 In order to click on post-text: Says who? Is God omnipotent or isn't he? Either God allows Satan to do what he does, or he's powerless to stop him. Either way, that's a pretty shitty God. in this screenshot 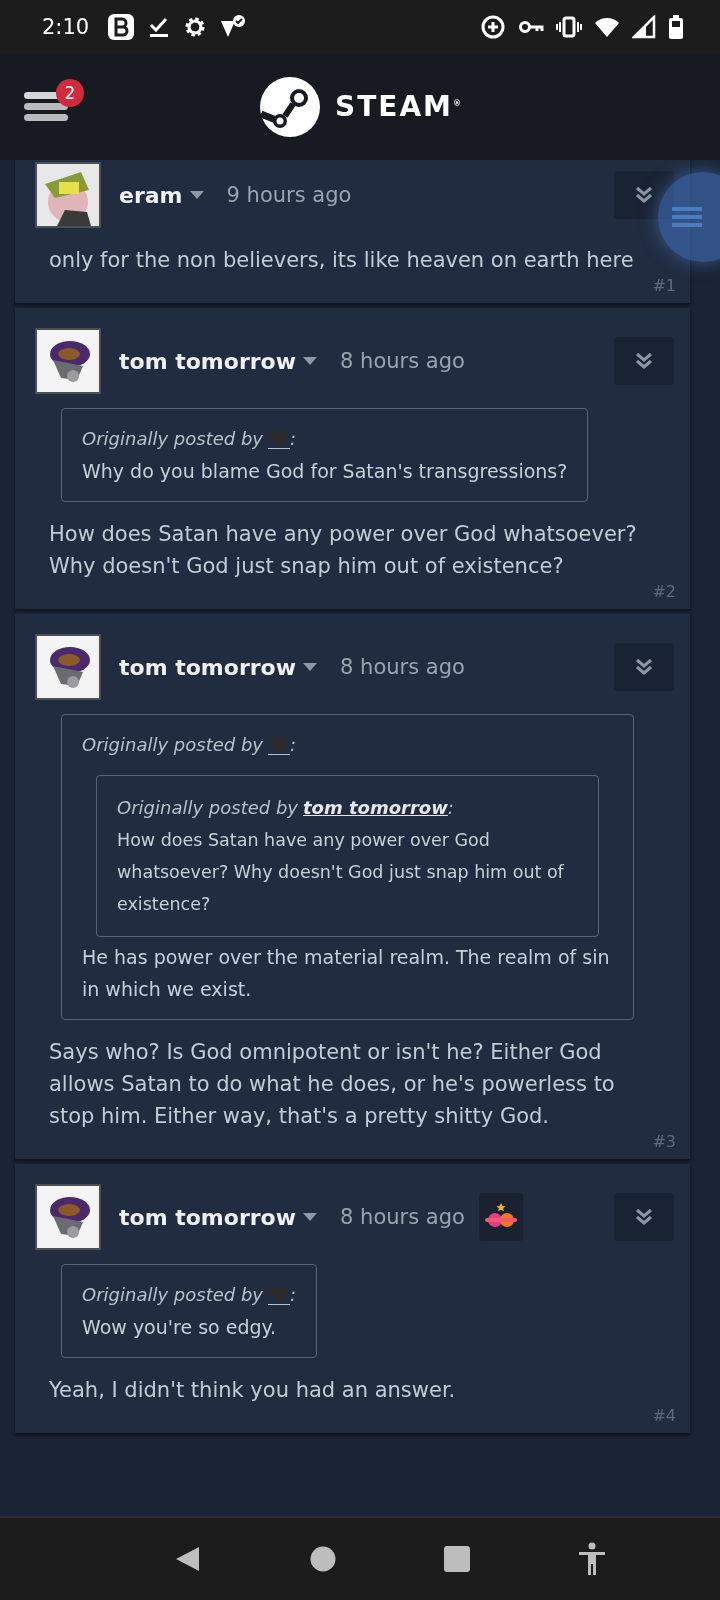, I will do `click(332, 1084)`.